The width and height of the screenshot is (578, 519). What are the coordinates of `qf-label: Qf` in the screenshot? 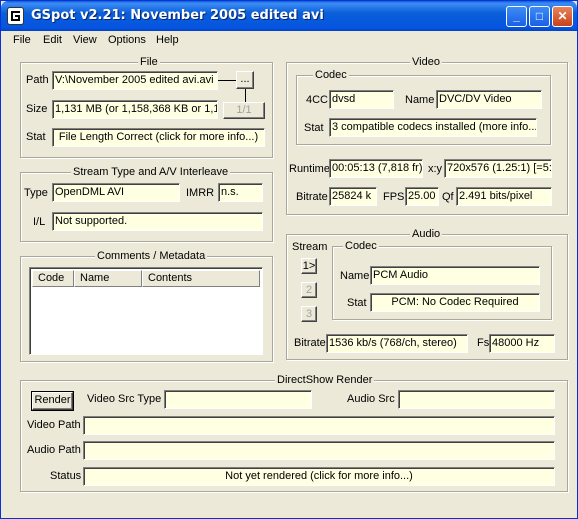 It's located at (448, 197).